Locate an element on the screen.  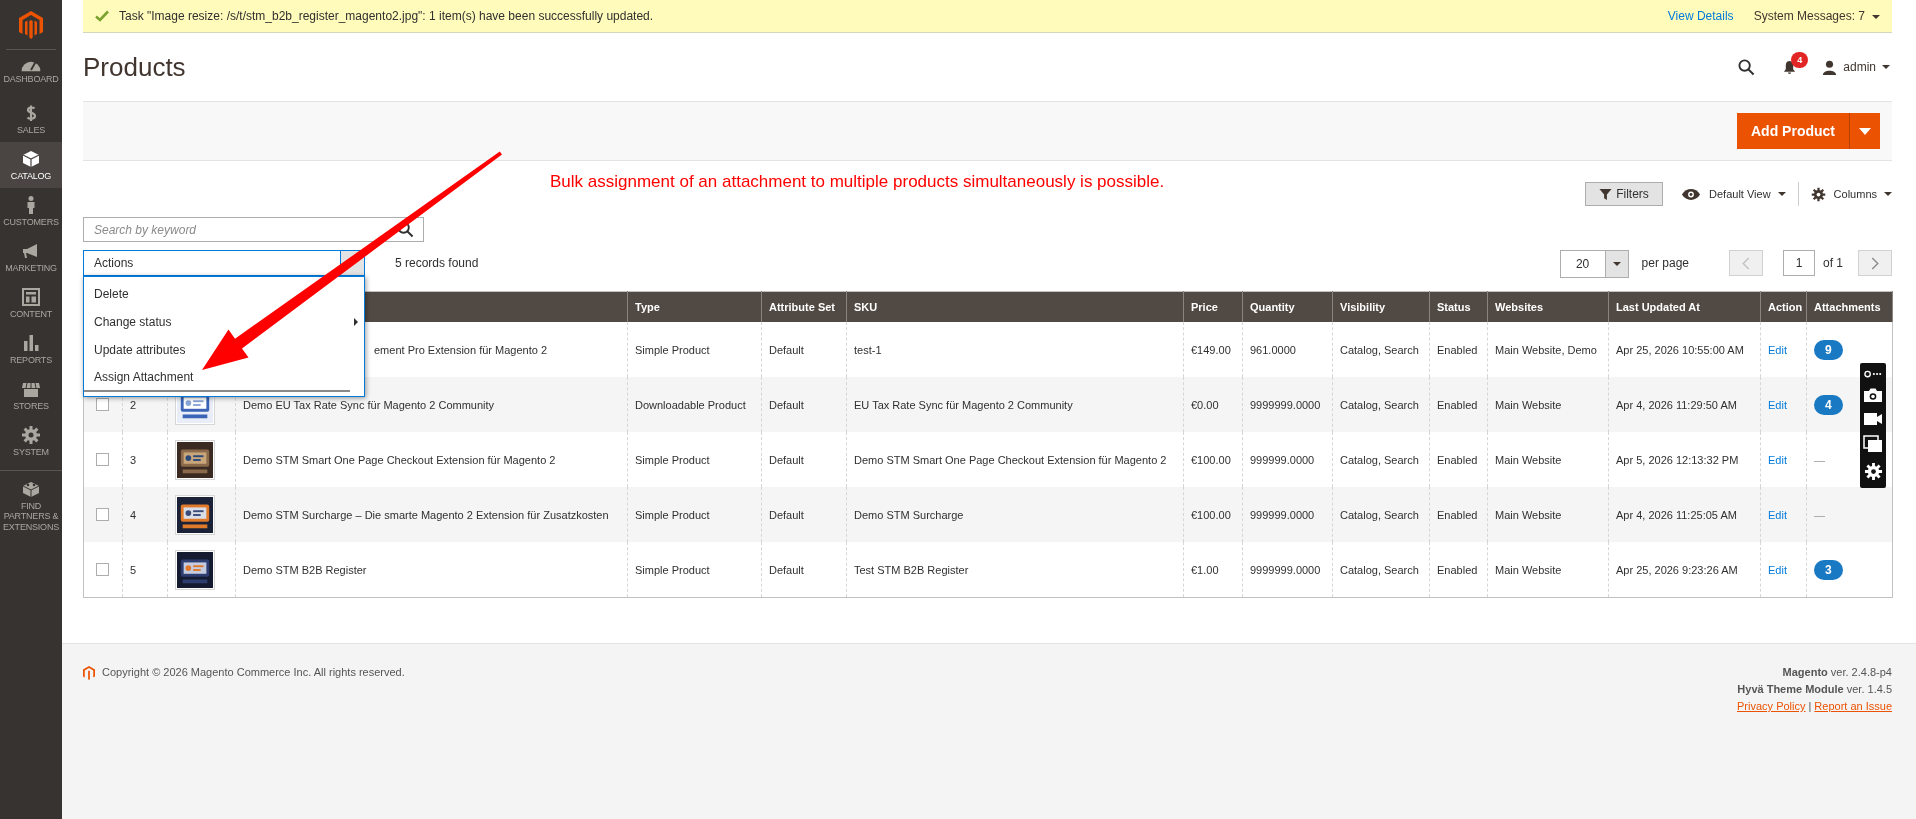
filters-button: Filters is located at coordinates (1624, 194).